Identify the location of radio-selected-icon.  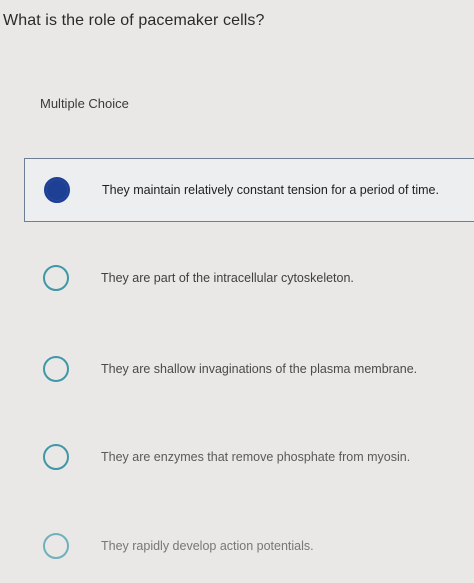
(57, 190).